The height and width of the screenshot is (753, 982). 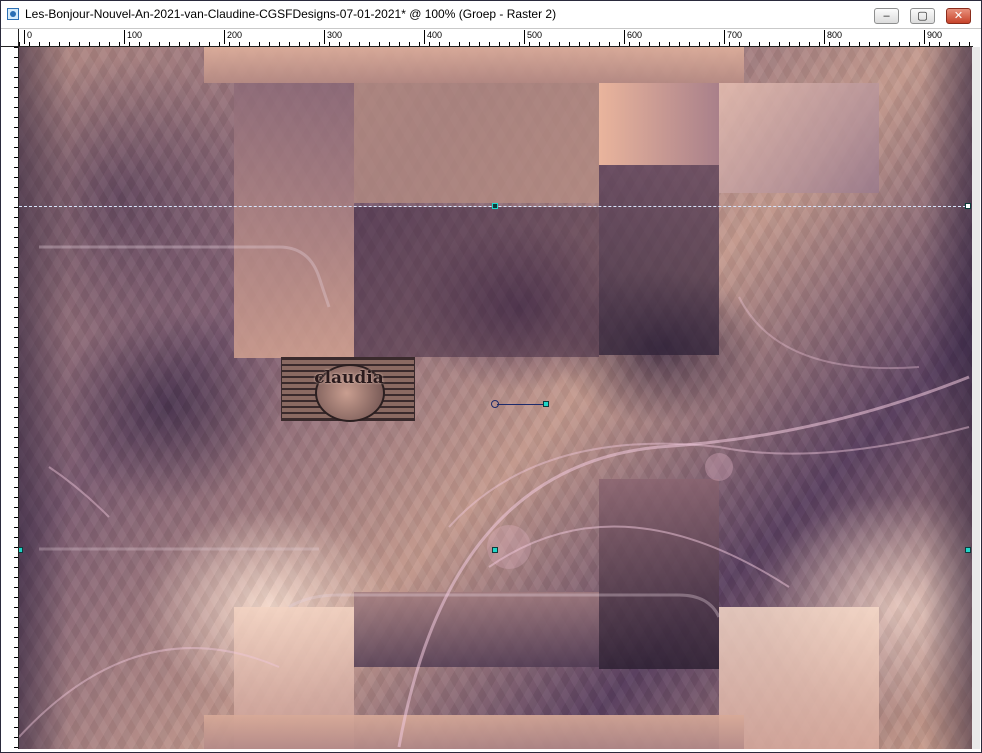 What do you see at coordinates (633, 37) in the screenshot?
I see `ruler-tick: 600` at bounding box center [633, 37].